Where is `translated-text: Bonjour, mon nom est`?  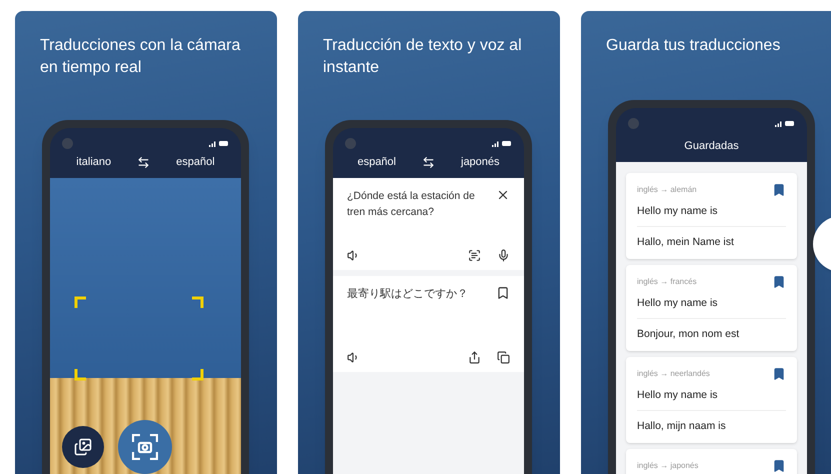 translated-text: Bonjour, mon nom est is located at coordinates (688, 334).